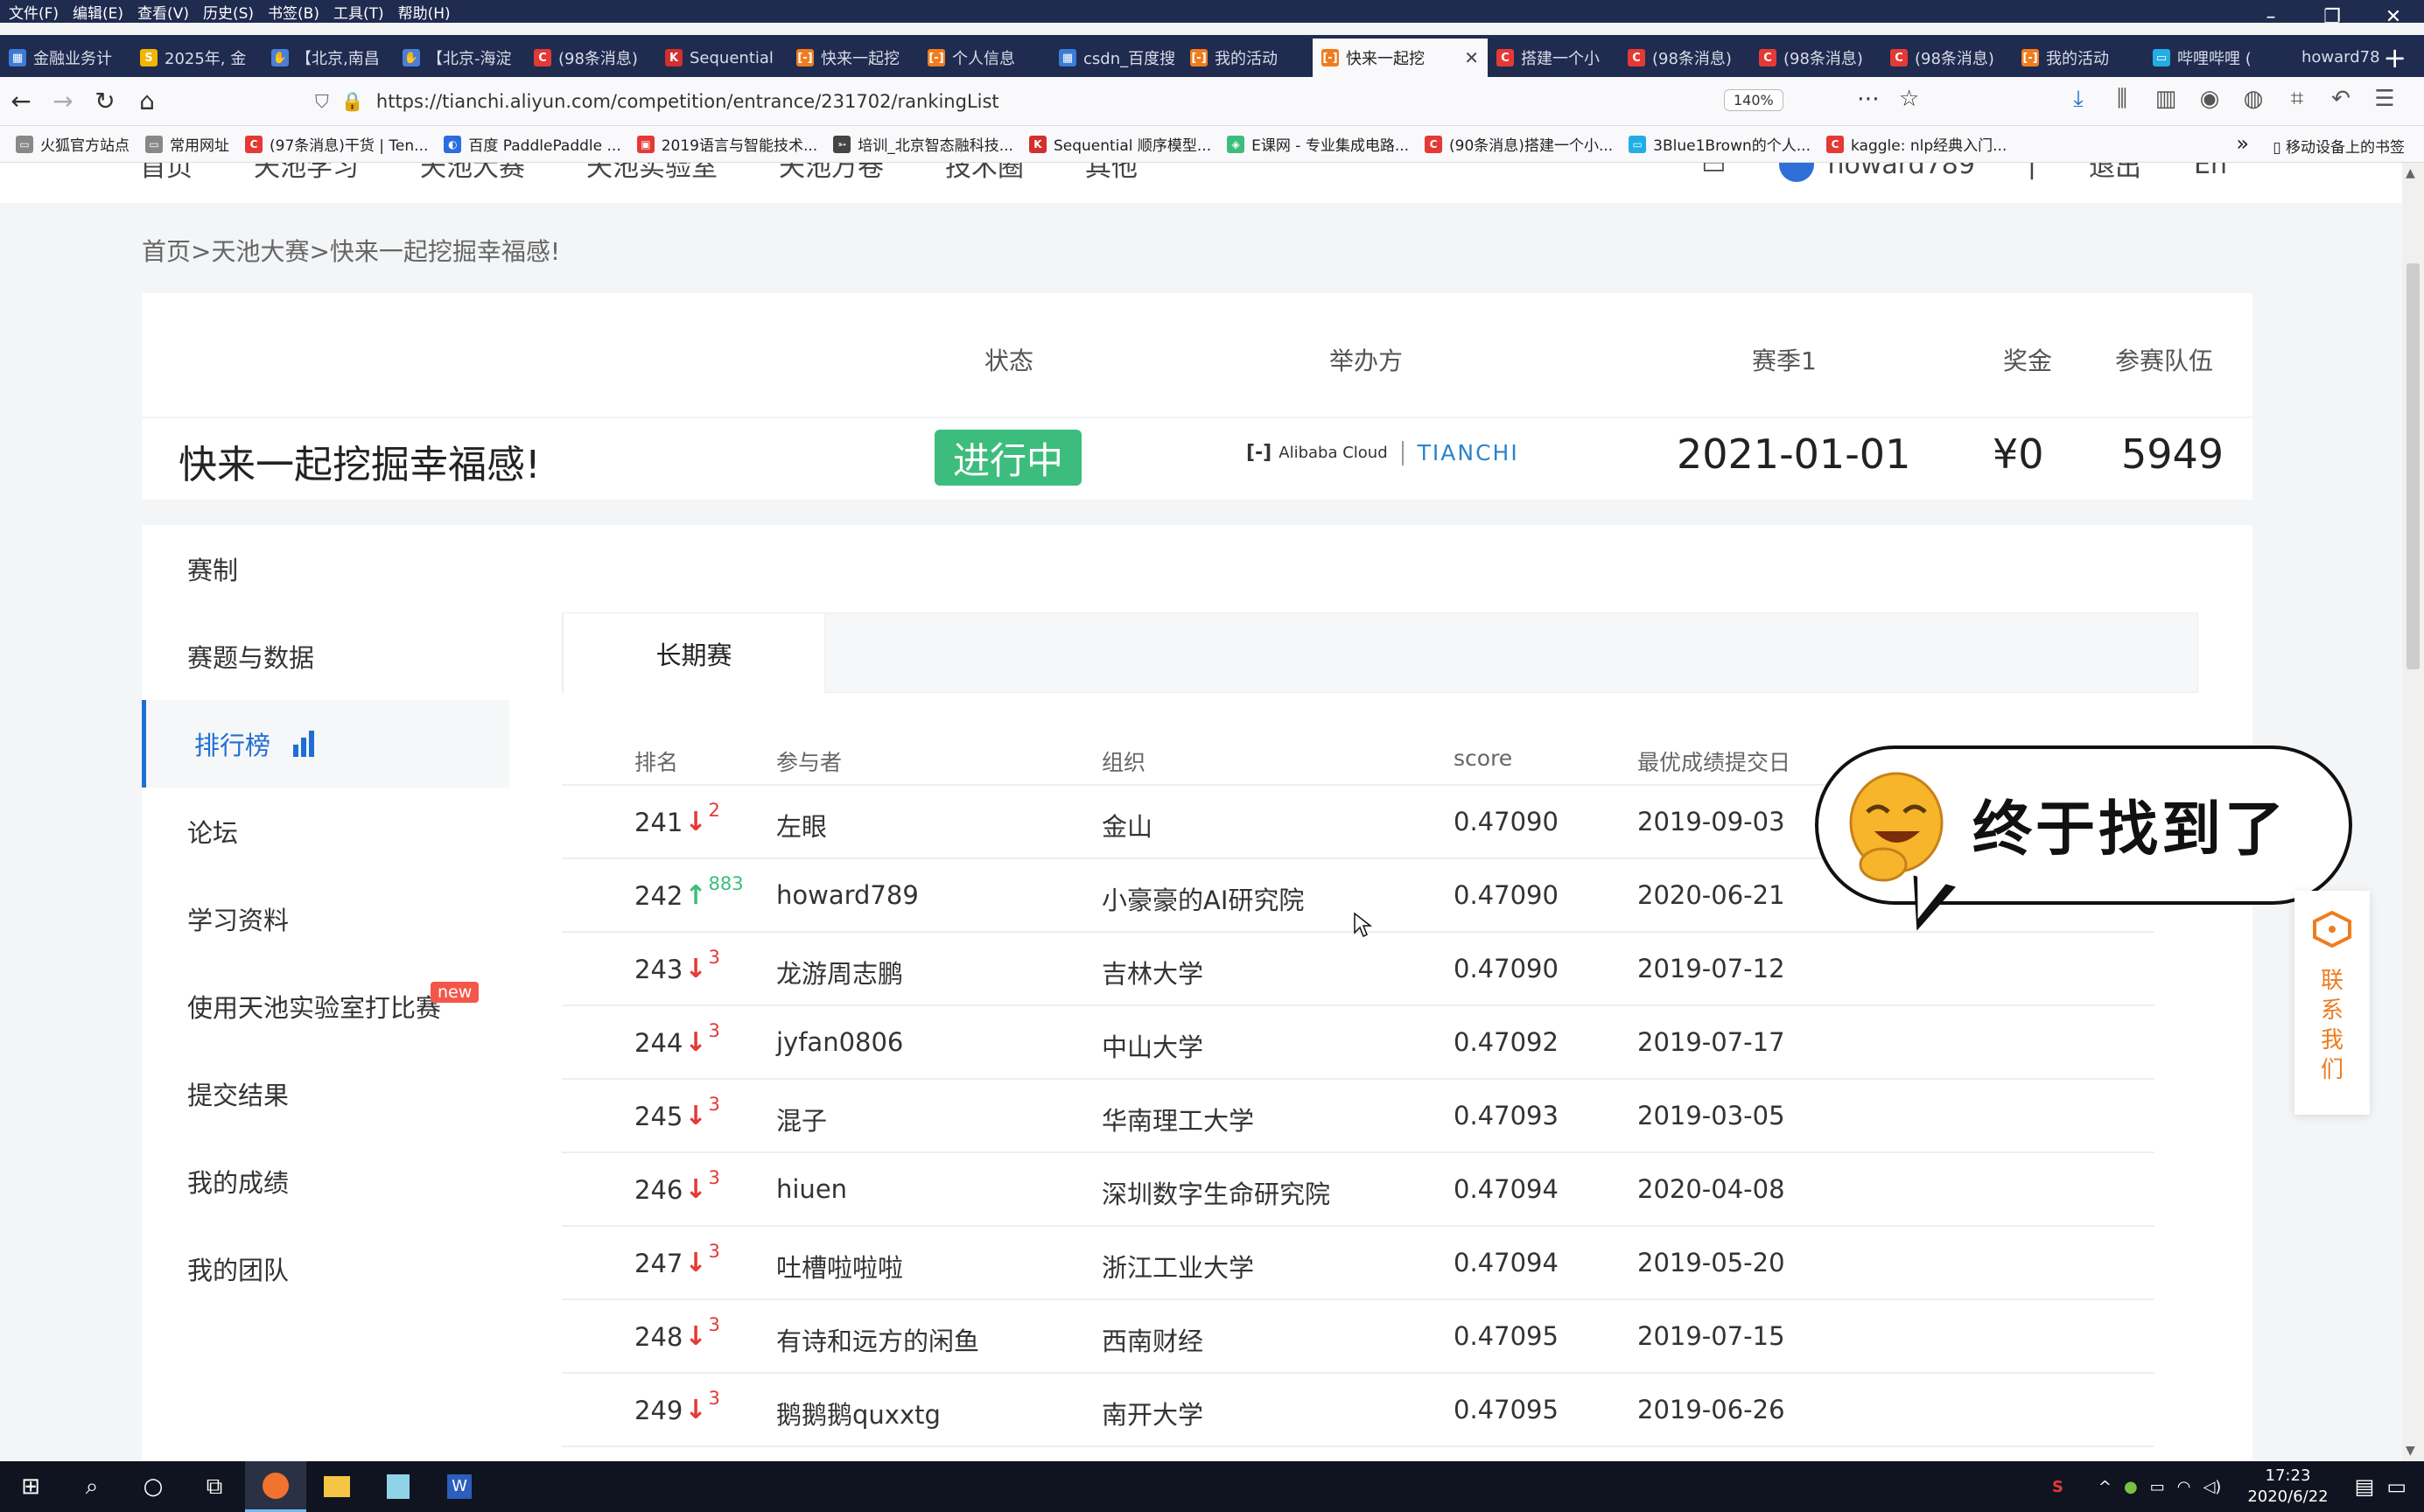 This screenshot has height=1512, width=2424. What do you see at coordinates (1901, 171) in the screenshot?
I see `topnav-username: howard789` at bounding box center [1901, 171].